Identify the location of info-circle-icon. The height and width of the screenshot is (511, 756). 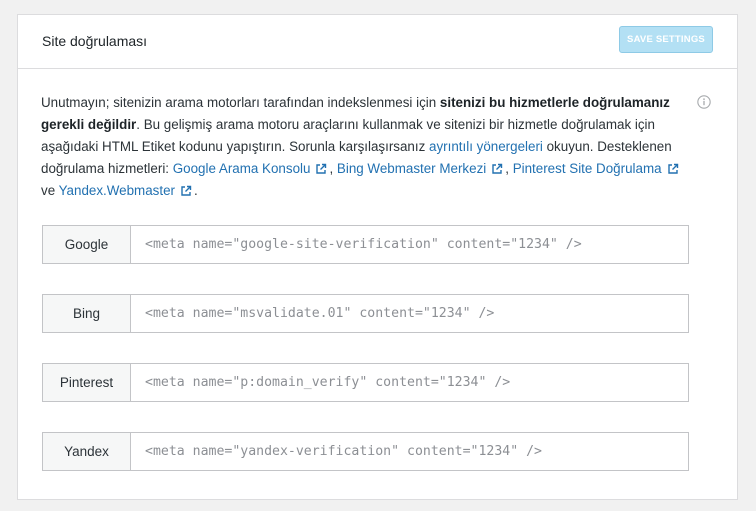
(704, 102).